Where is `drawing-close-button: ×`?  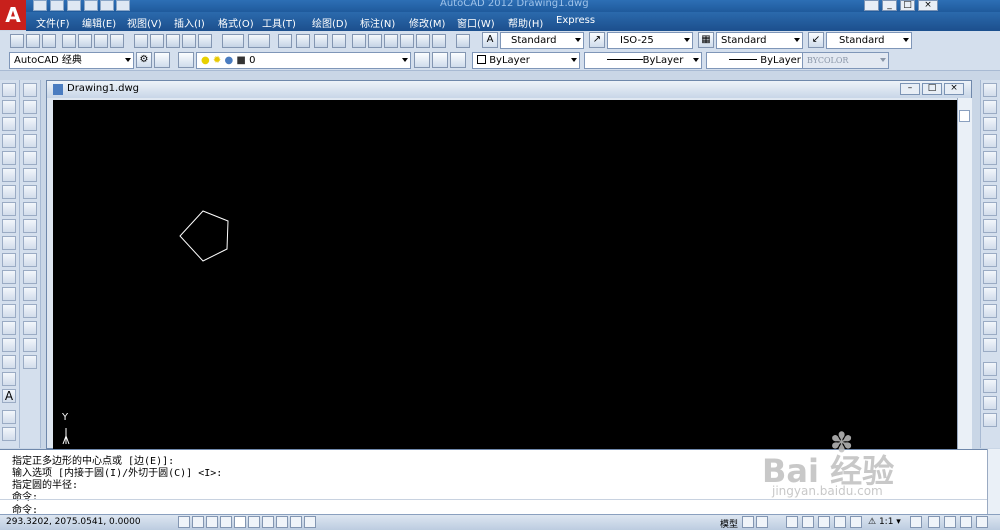
drawing-close-button: × is located at coordinates (954, 89).